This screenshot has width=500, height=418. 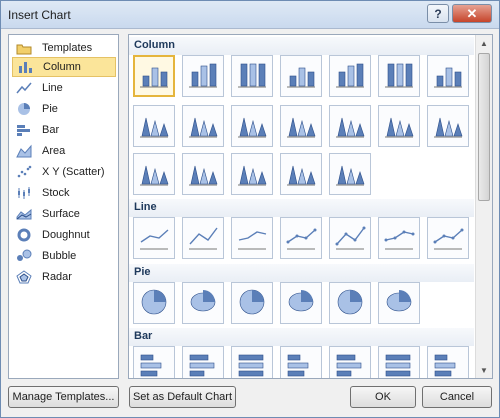 I want to click on chart-type-stock: Stock, so click(x=64, y=193).